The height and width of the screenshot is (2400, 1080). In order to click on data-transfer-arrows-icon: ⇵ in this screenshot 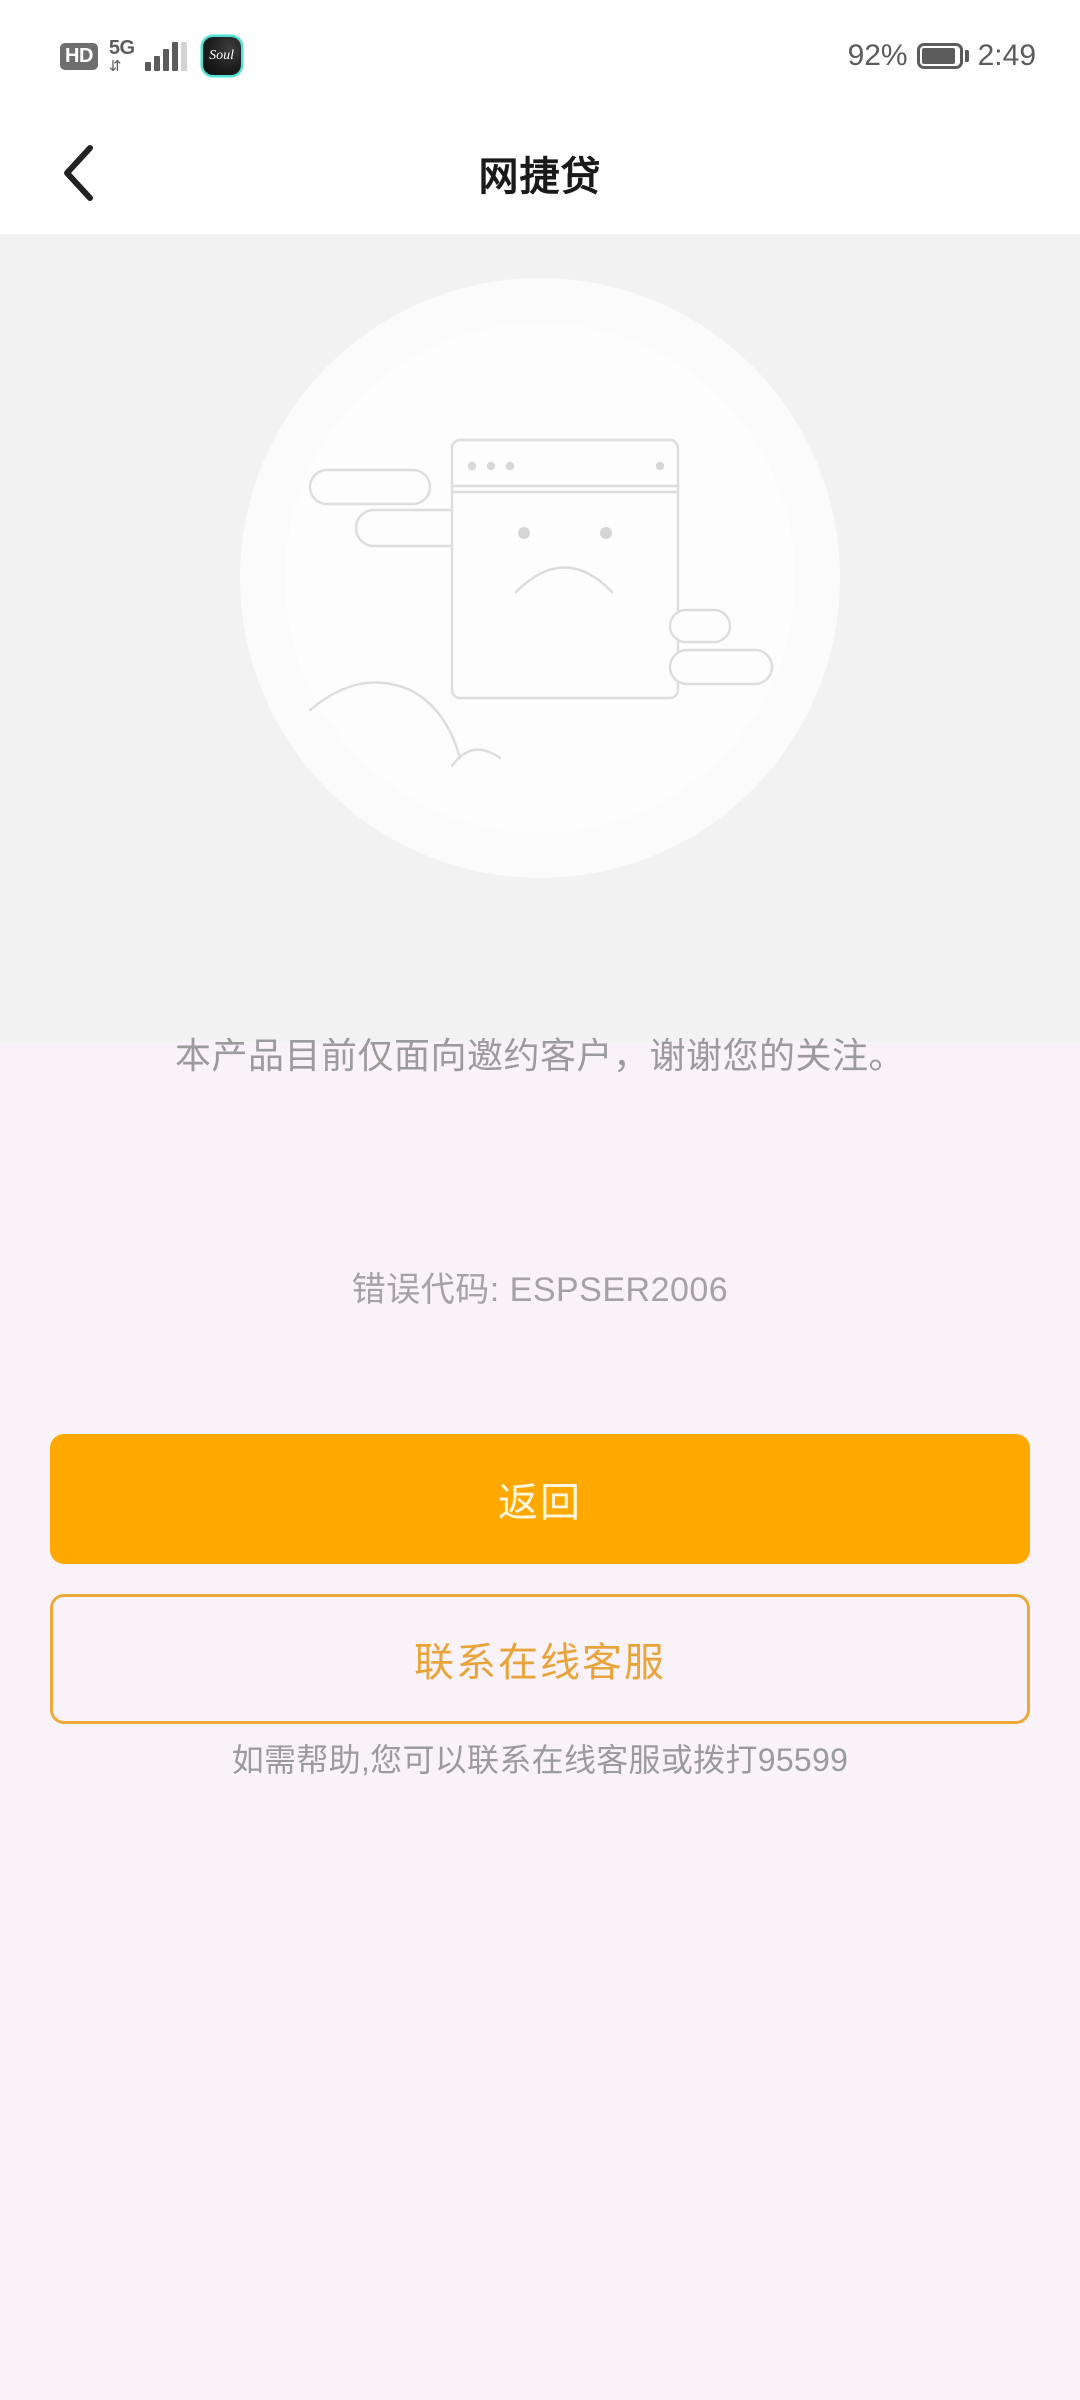, I will do `click(115, 66)`.